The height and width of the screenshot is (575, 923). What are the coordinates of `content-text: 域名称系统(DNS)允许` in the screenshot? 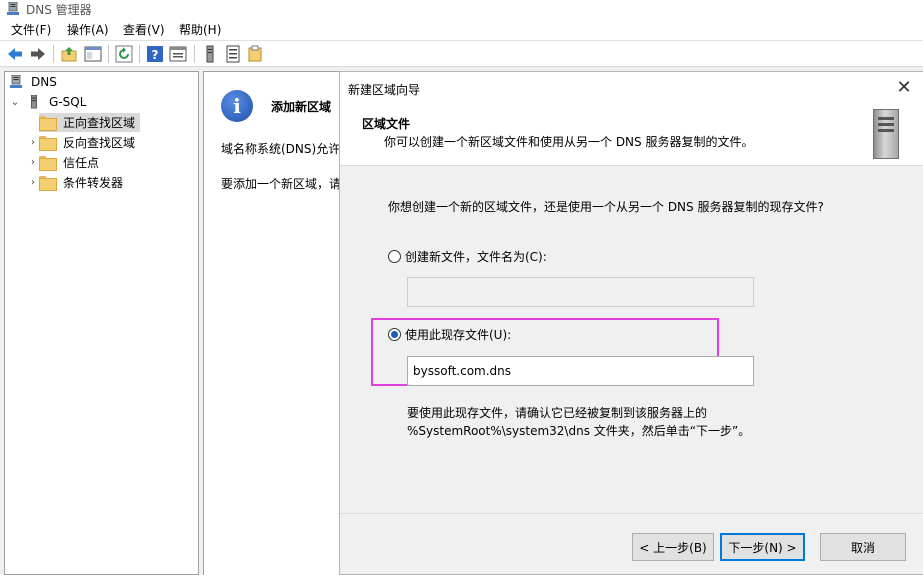 It's located at (281, 149).